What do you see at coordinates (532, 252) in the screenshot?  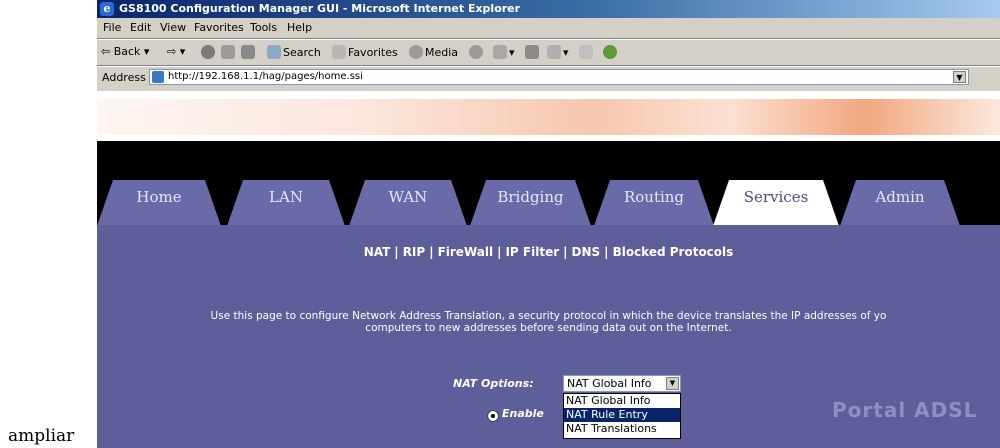 I see `subnav-ip-filter: IP Filter` at bounding box center [532, 252].